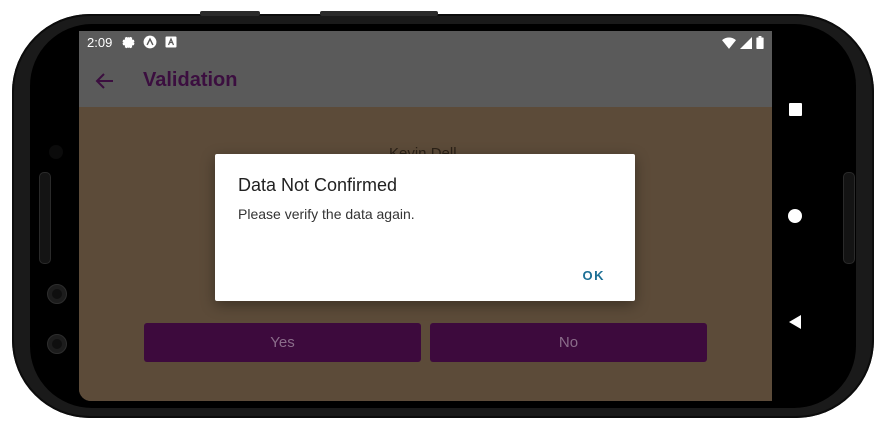 The height and width of the screenshot is (428, 879). What do you see at coordinates (105, 81) in the screenshot?
I see `back-arrow-icon` at bounding box center [105, 81].